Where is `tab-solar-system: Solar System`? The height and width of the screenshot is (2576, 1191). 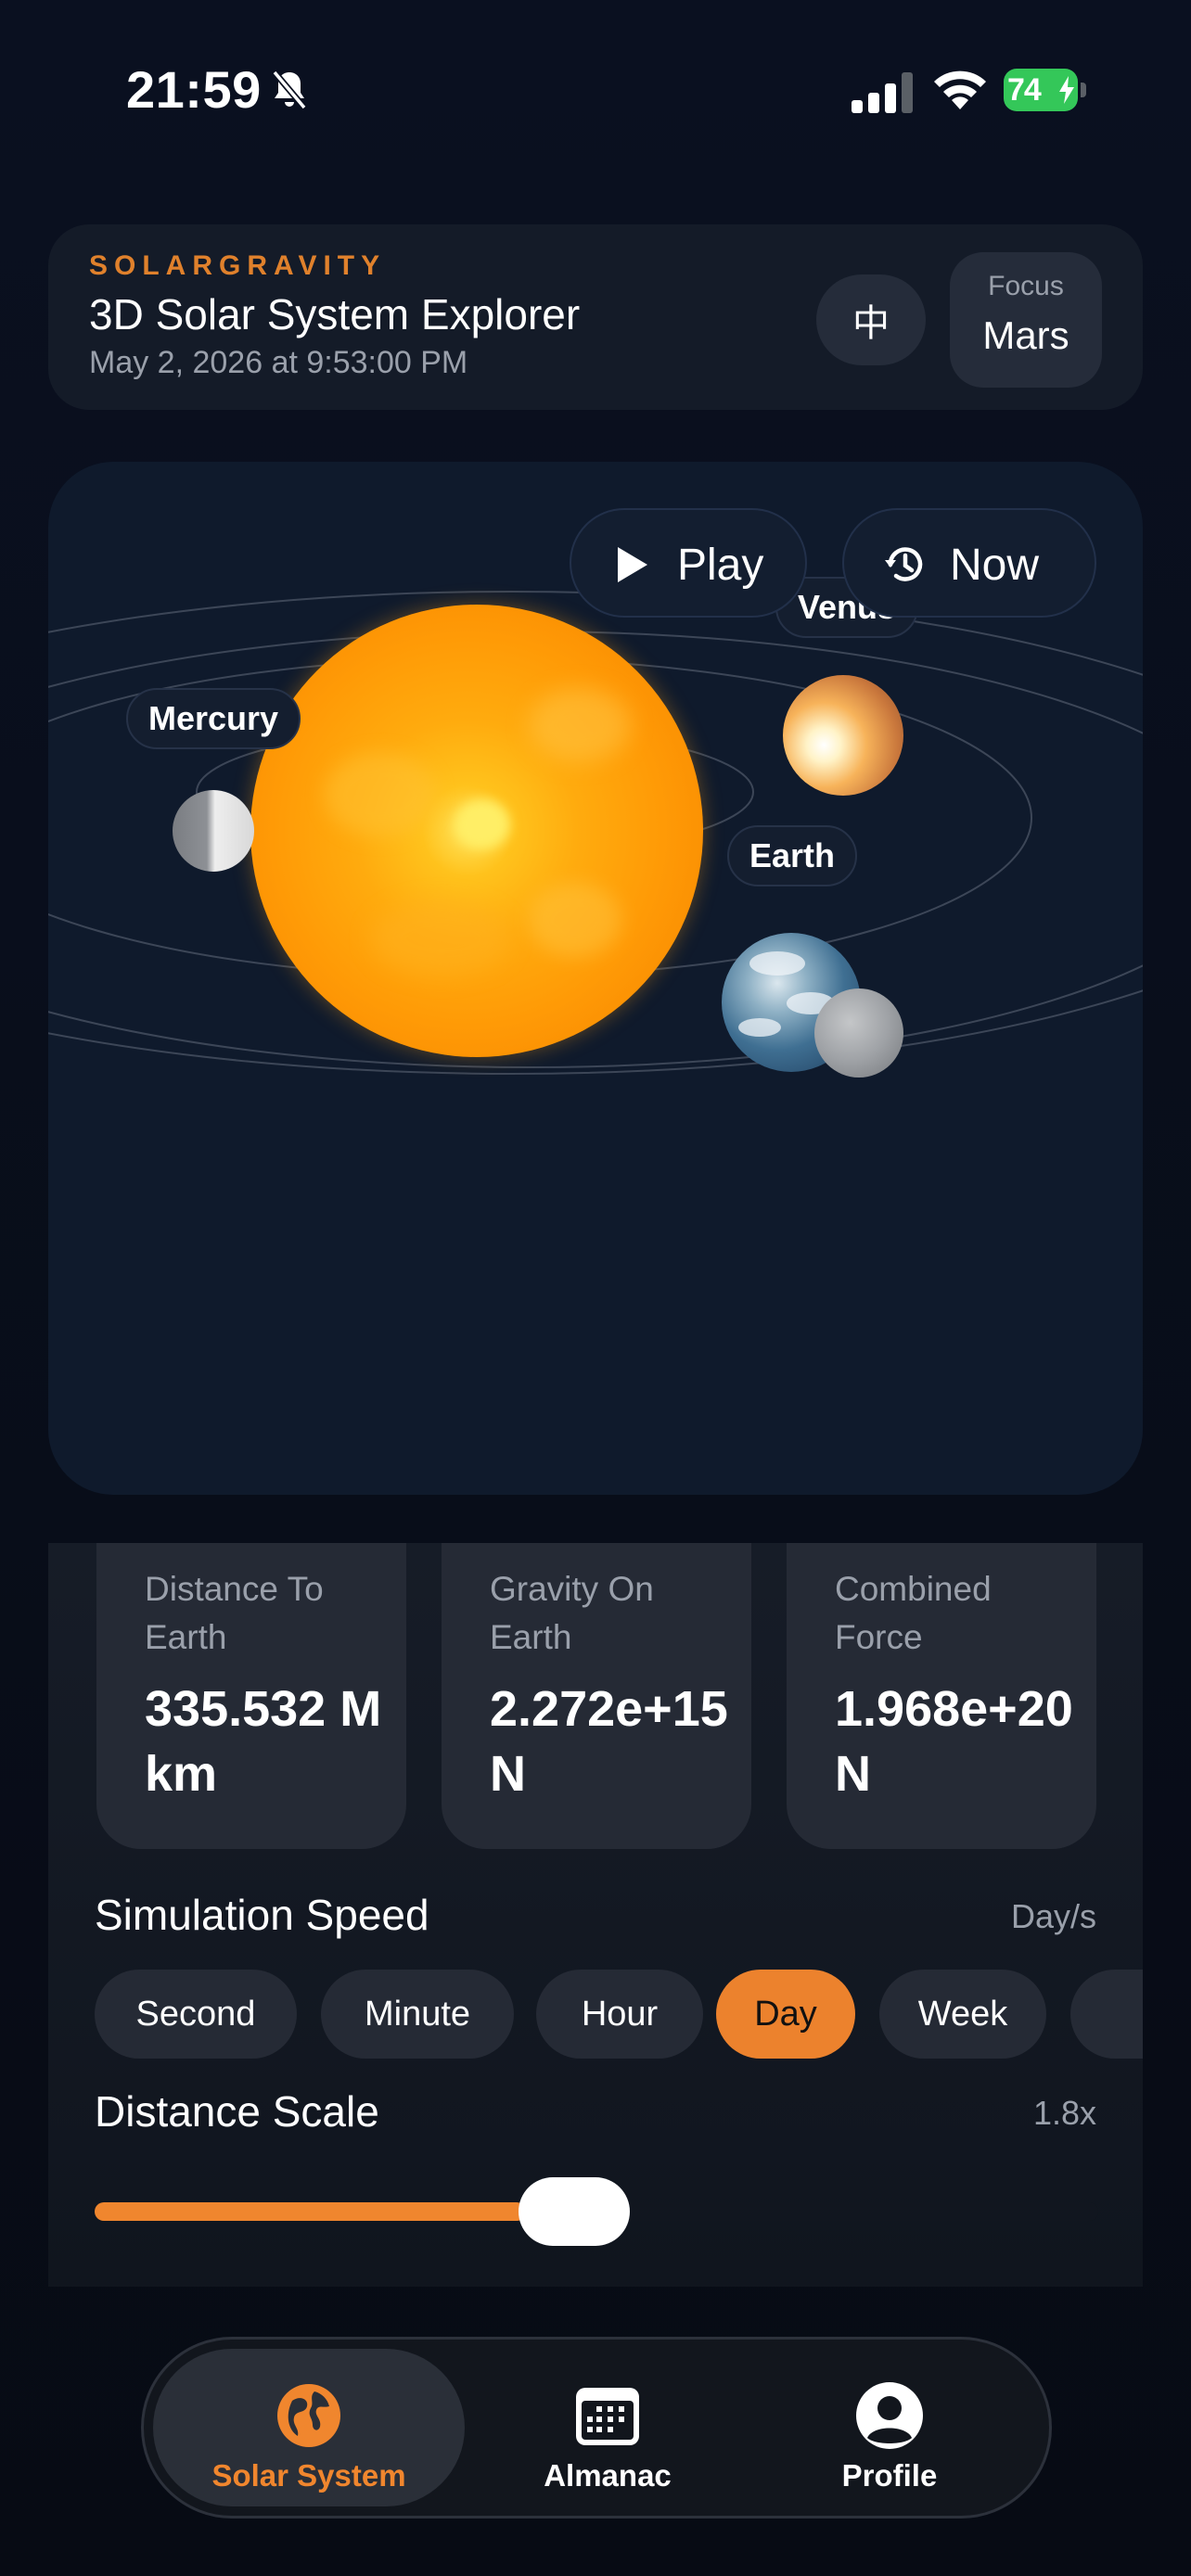 tab-solar-system: Solar System is located at coordinates (309, 2427).